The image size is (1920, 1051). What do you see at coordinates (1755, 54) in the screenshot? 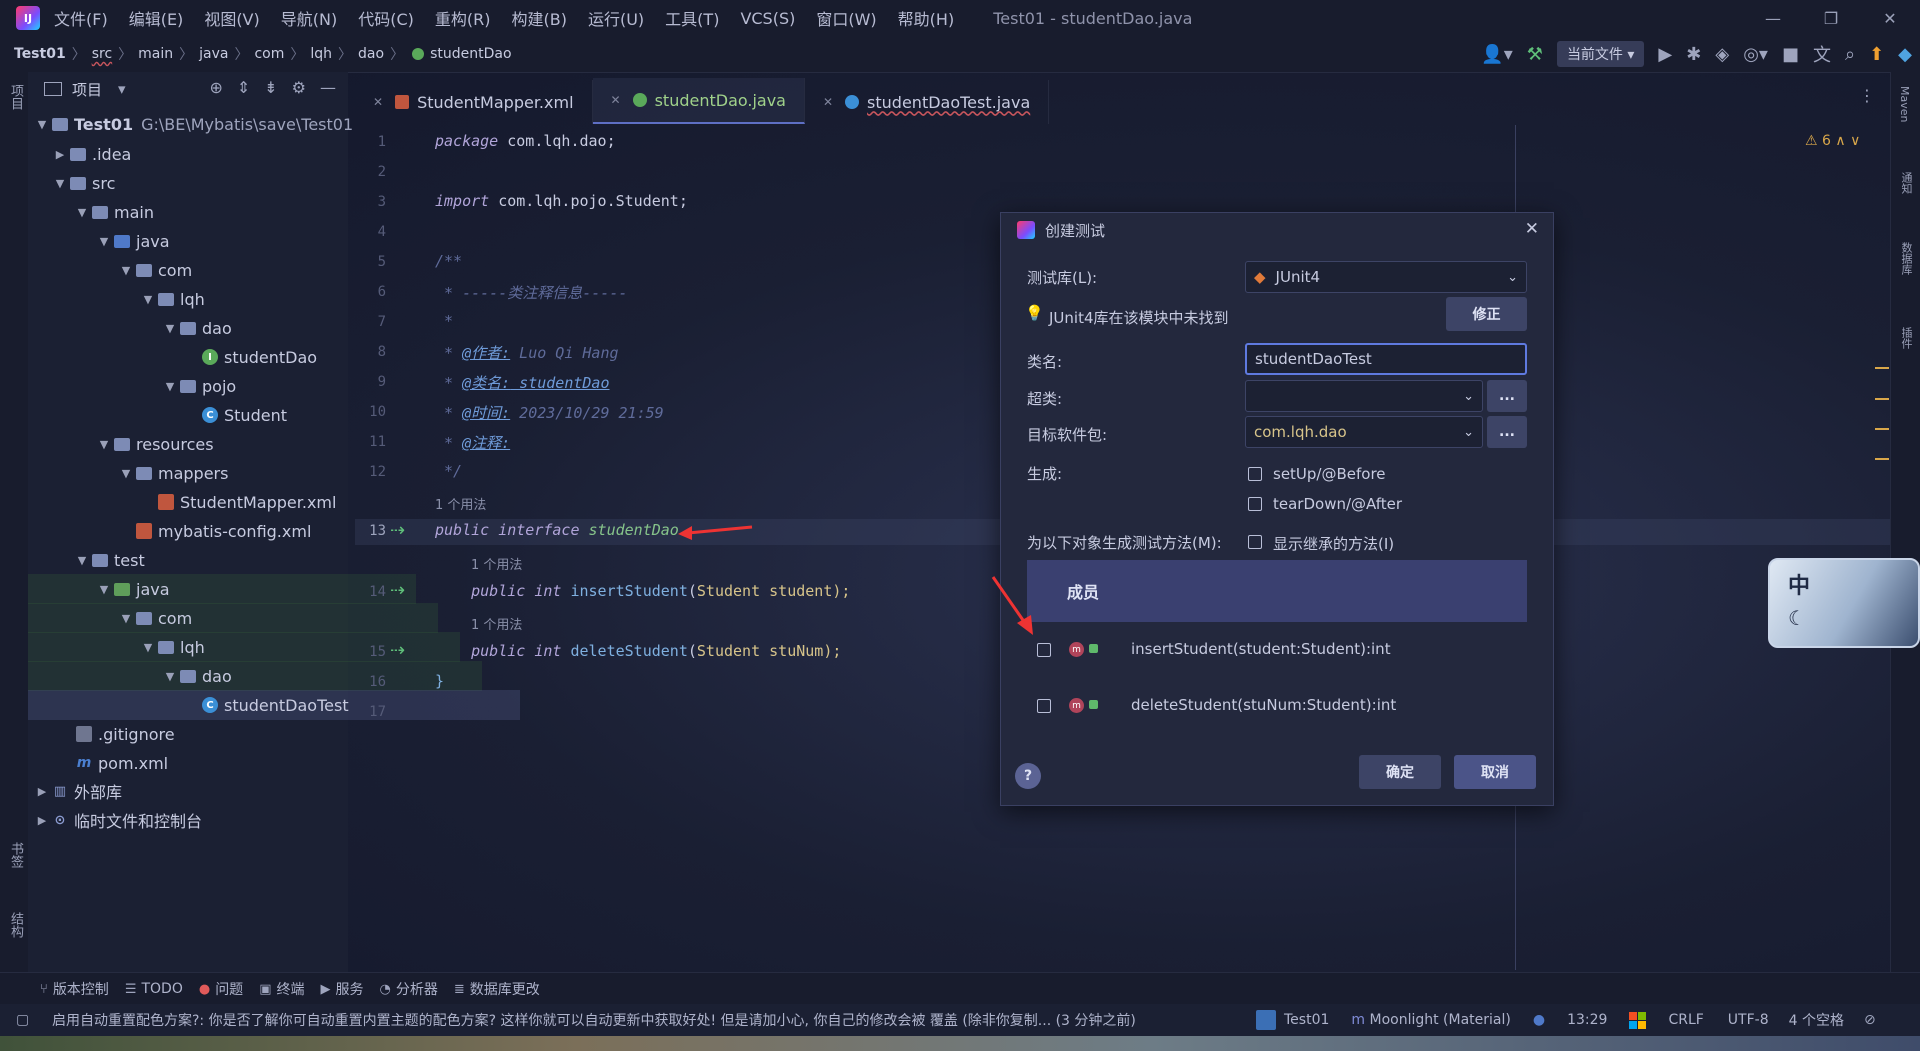
I see `profile-icon: ◎▾` at bounding box center [1755, 54].